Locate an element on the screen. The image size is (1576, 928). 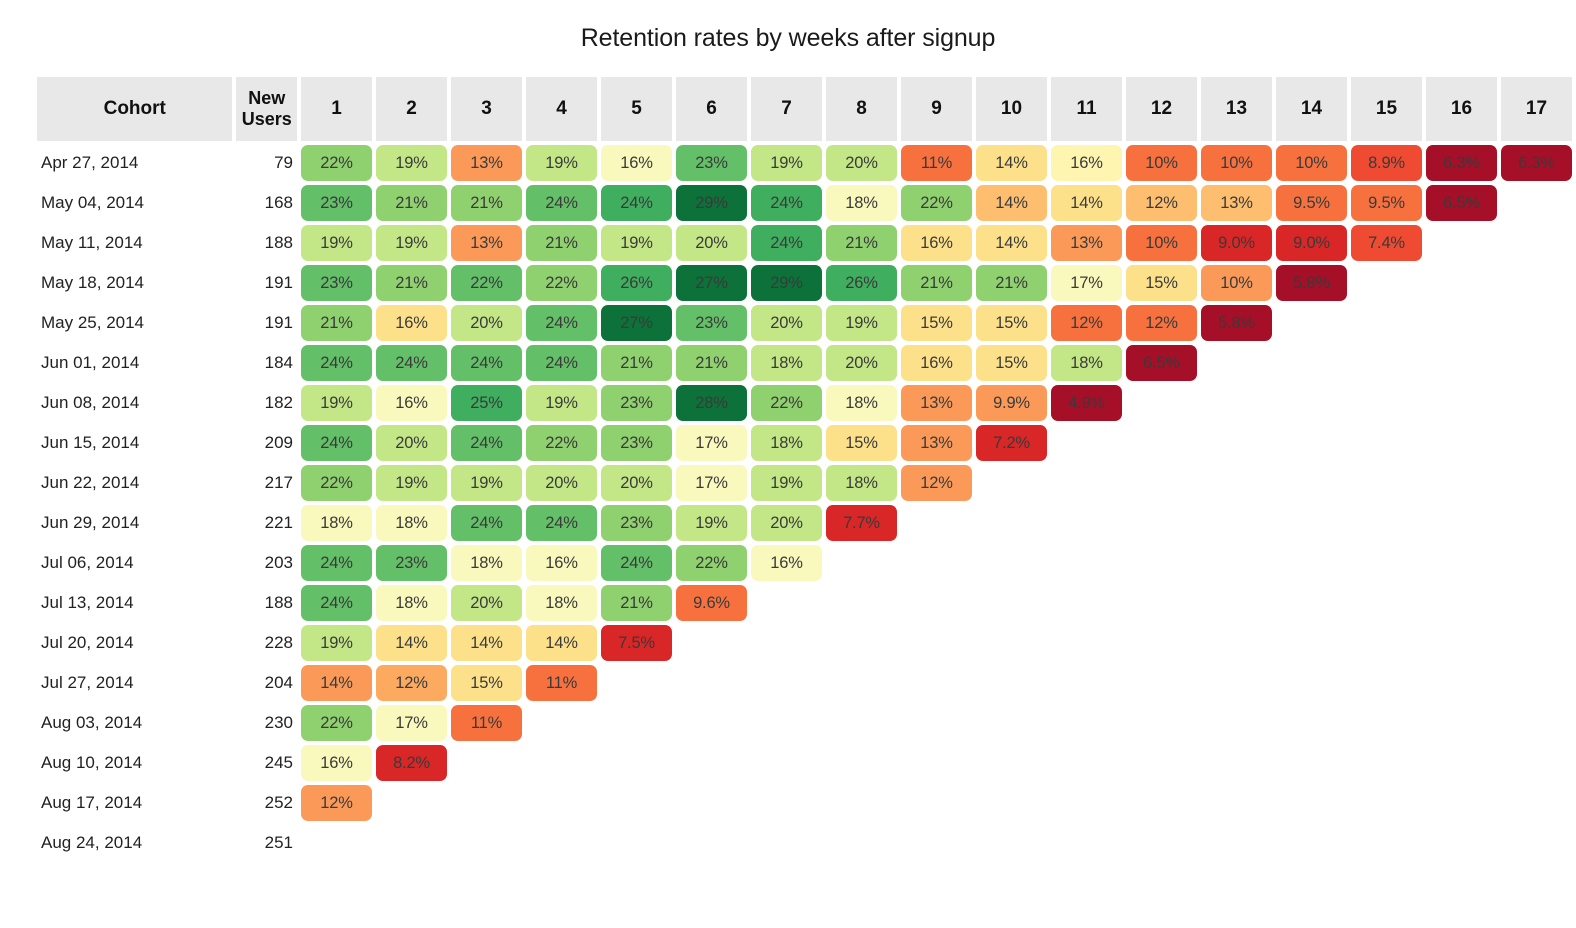
retention-cell: 29% is located at coordinates (711, 203).